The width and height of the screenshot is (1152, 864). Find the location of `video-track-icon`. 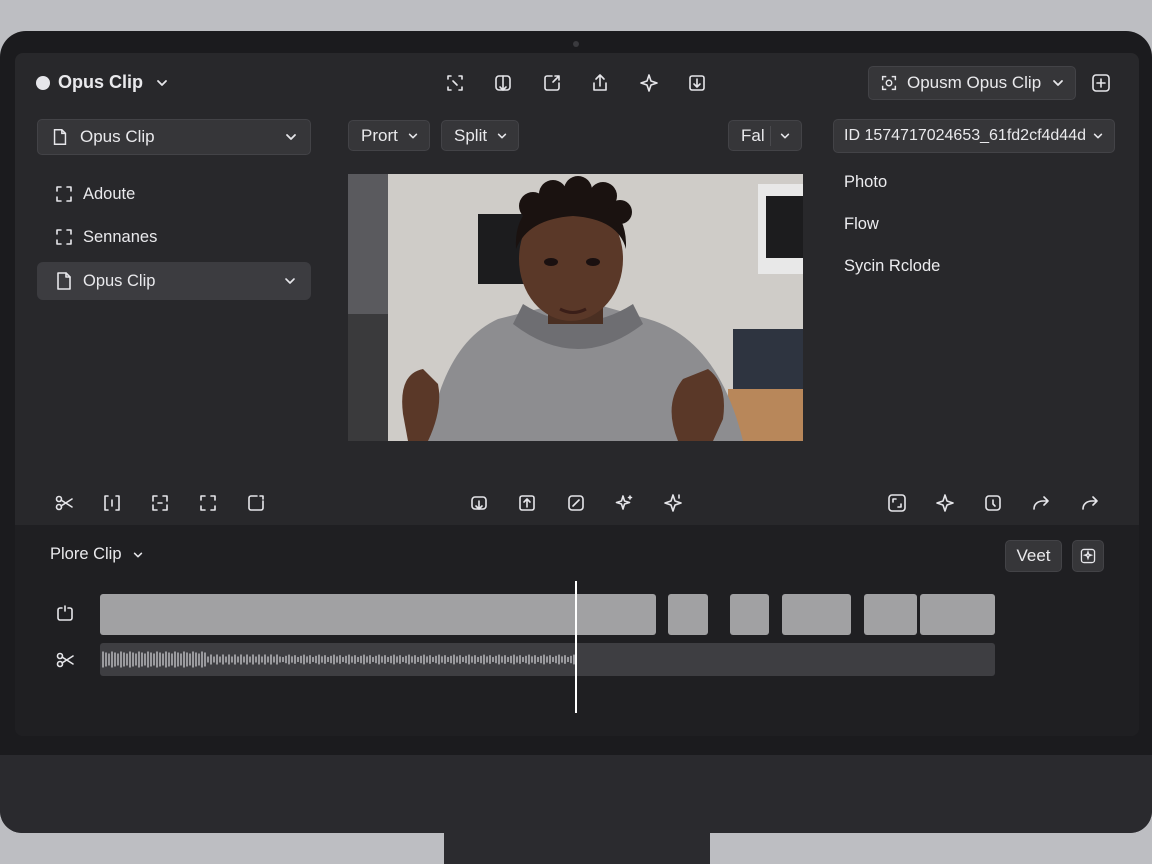

video-track-icon is located at coordinates (65, 614).